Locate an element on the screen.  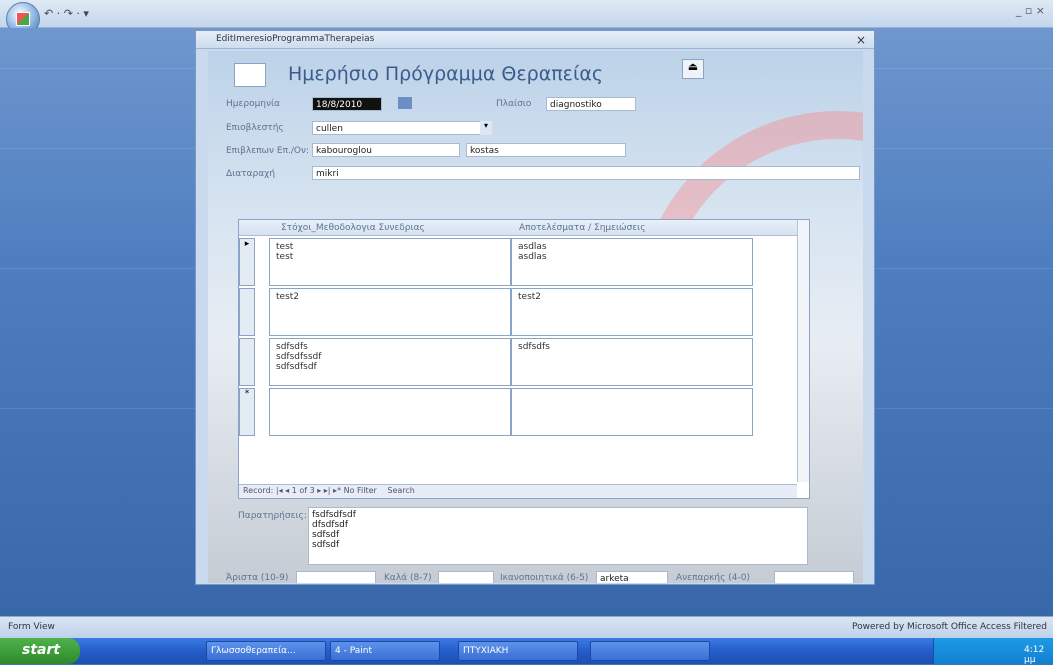
record-label: Record: is located at coordinates (258, 490).